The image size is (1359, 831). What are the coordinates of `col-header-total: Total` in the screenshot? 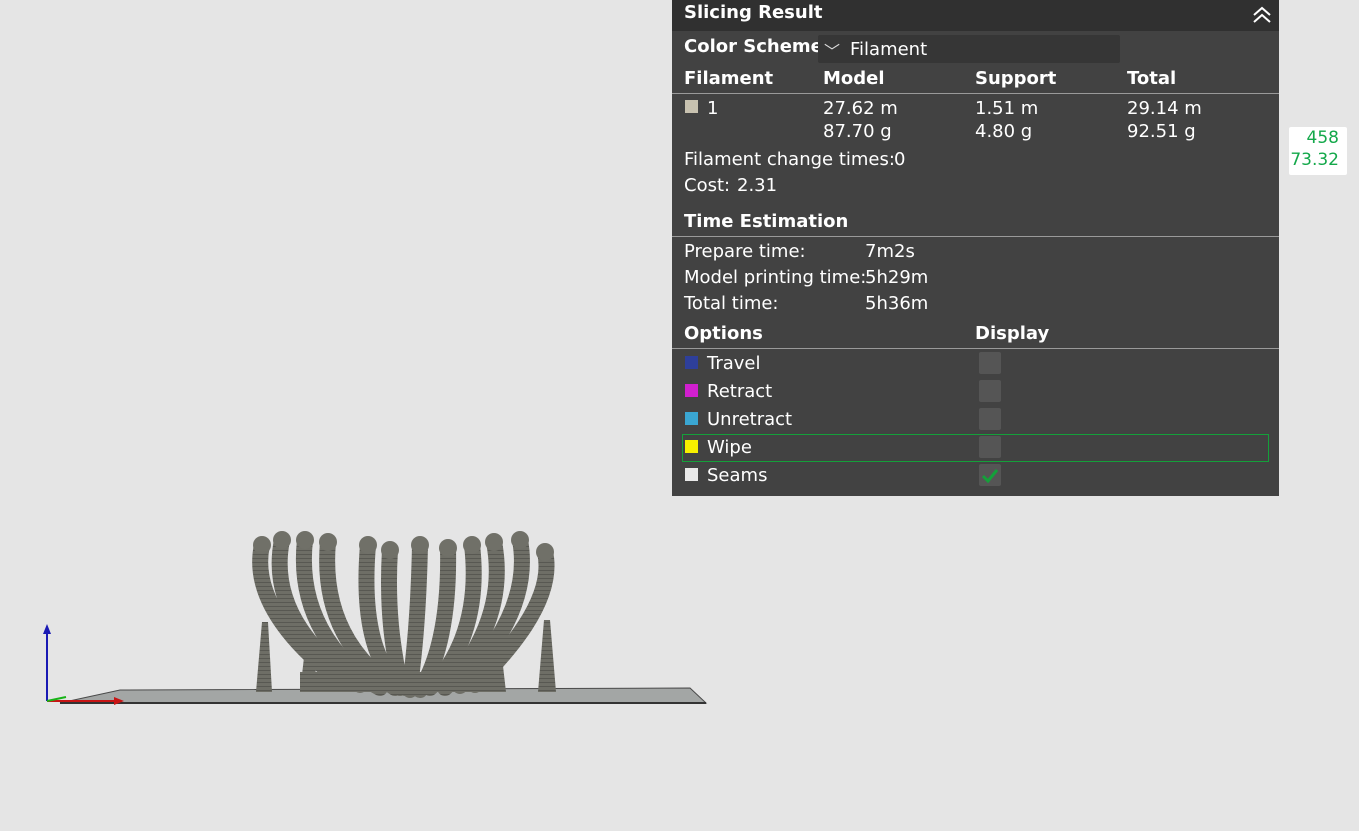 It's located at (1152, 78).